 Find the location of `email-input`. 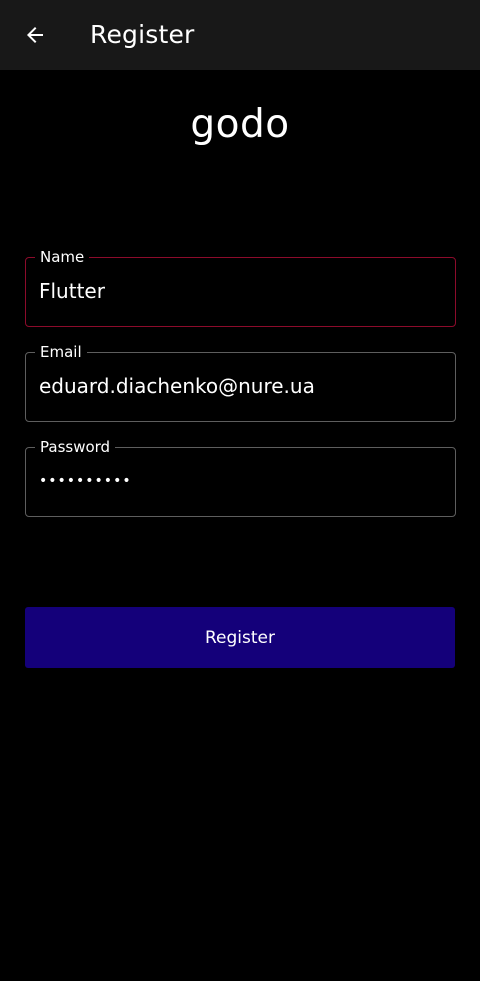

email-input is located at coordinates (241, 386).